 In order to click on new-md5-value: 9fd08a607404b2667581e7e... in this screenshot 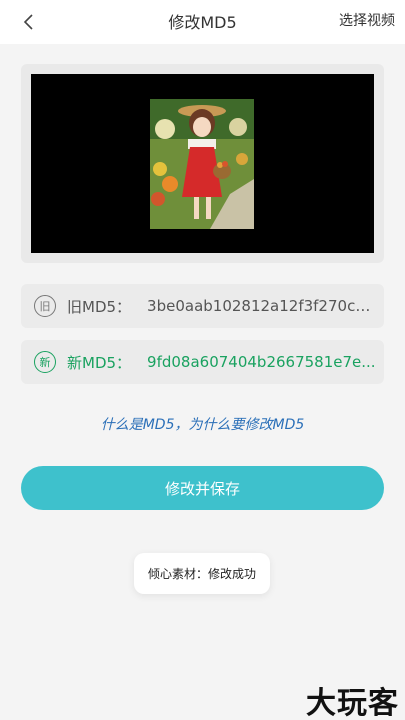, I will do `click(261, 362)`.